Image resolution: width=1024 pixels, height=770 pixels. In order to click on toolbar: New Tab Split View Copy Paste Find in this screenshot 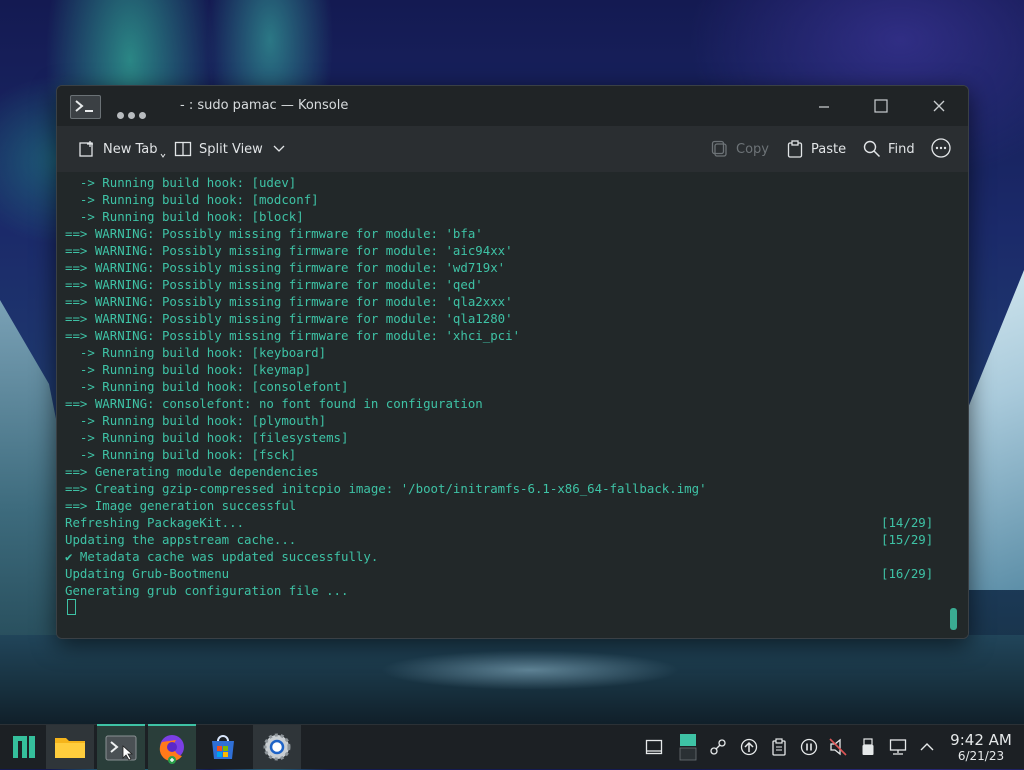, I will do `click(512, 149)`.